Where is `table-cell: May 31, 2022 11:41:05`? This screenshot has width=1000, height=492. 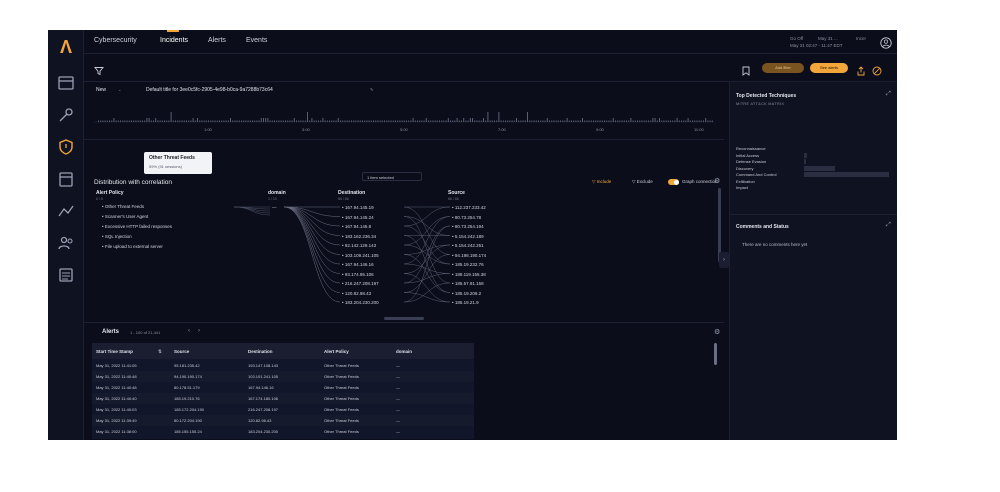
table-cell: May 31, 2022 11:41:05 is located at coordinates (116, 365).